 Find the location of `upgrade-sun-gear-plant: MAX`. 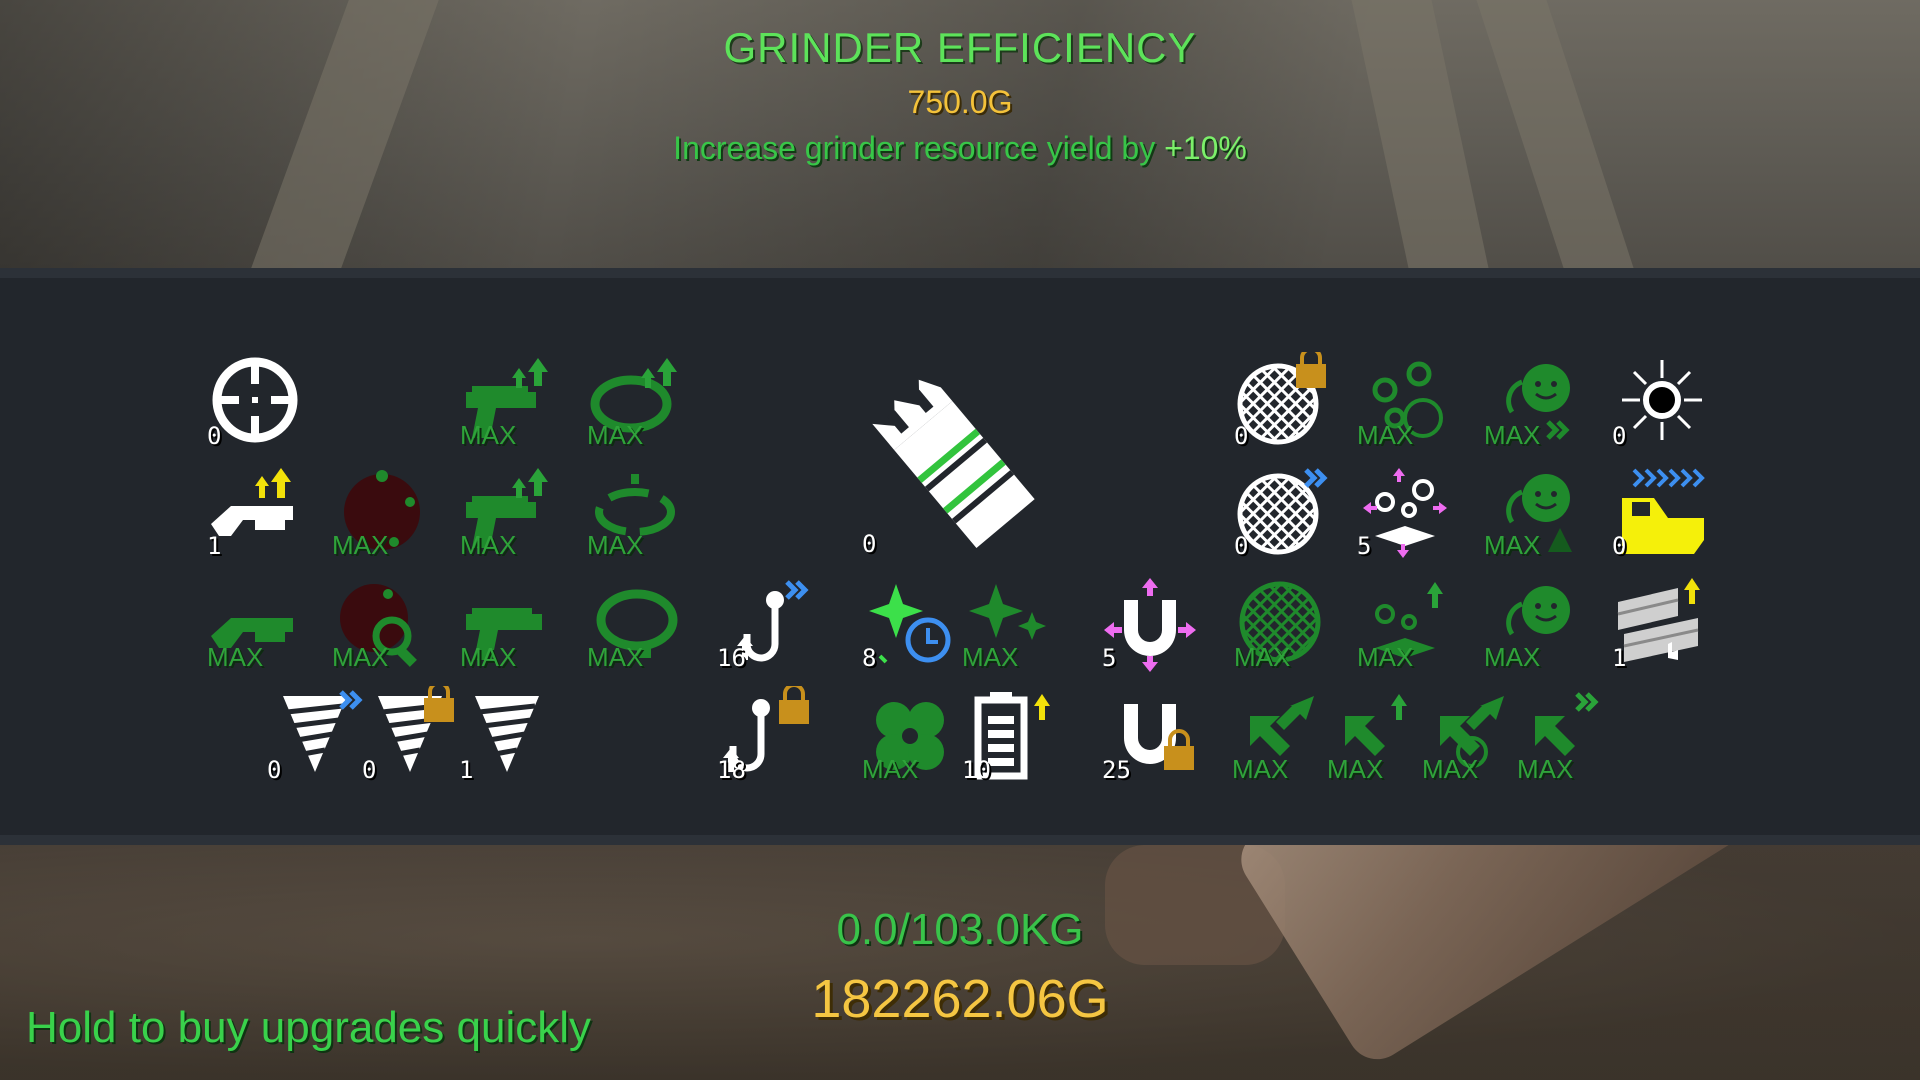

upgrade-sun-gear-plant: MAX is located at coordinates (1532, 512).